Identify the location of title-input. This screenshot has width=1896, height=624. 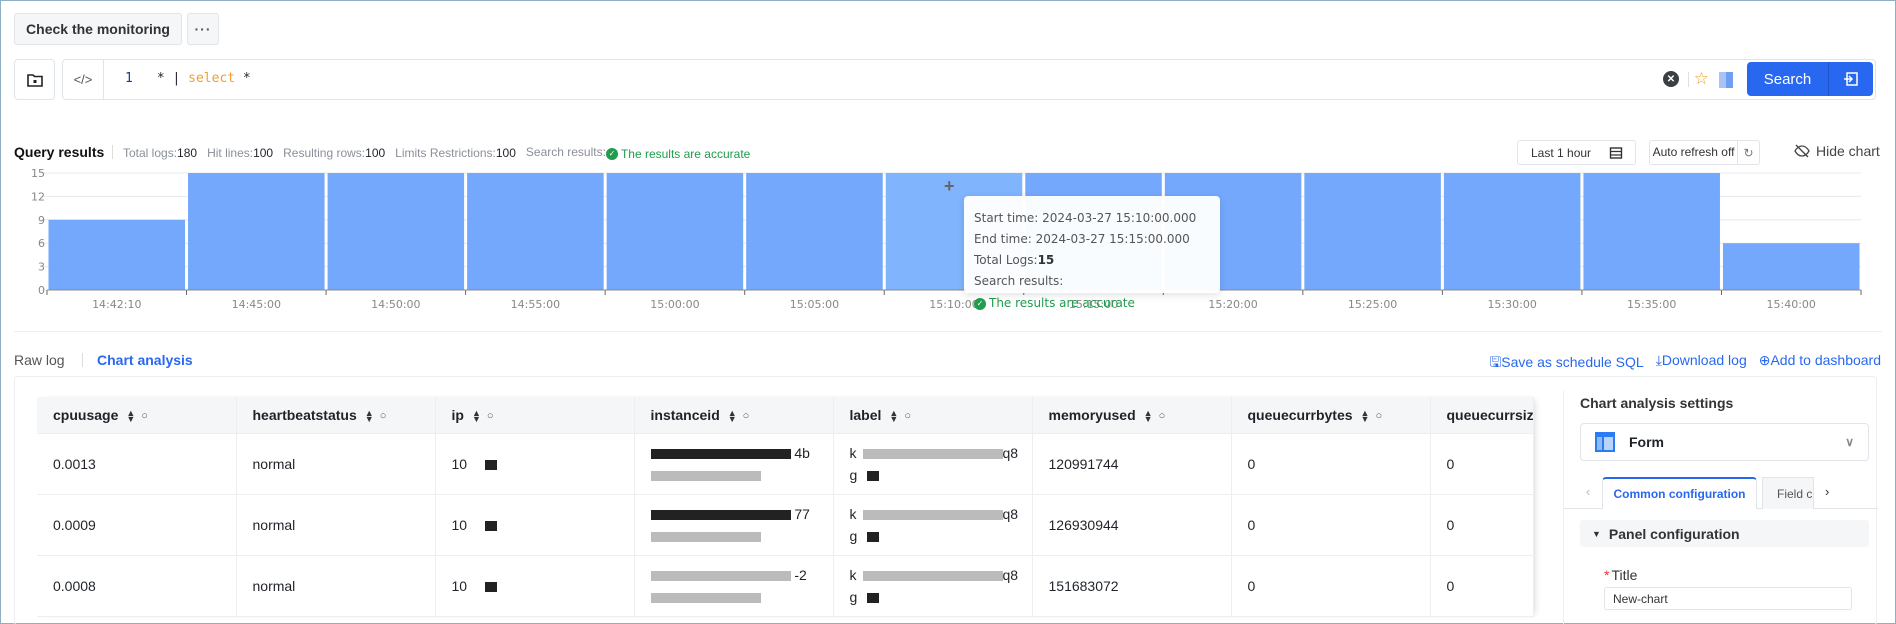
(1728, 598).